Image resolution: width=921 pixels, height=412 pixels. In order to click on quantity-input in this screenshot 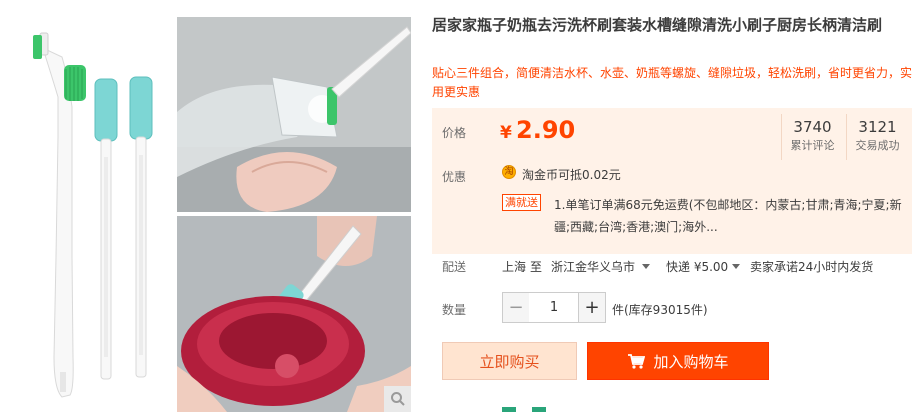, I will do `click(554, 307)`.